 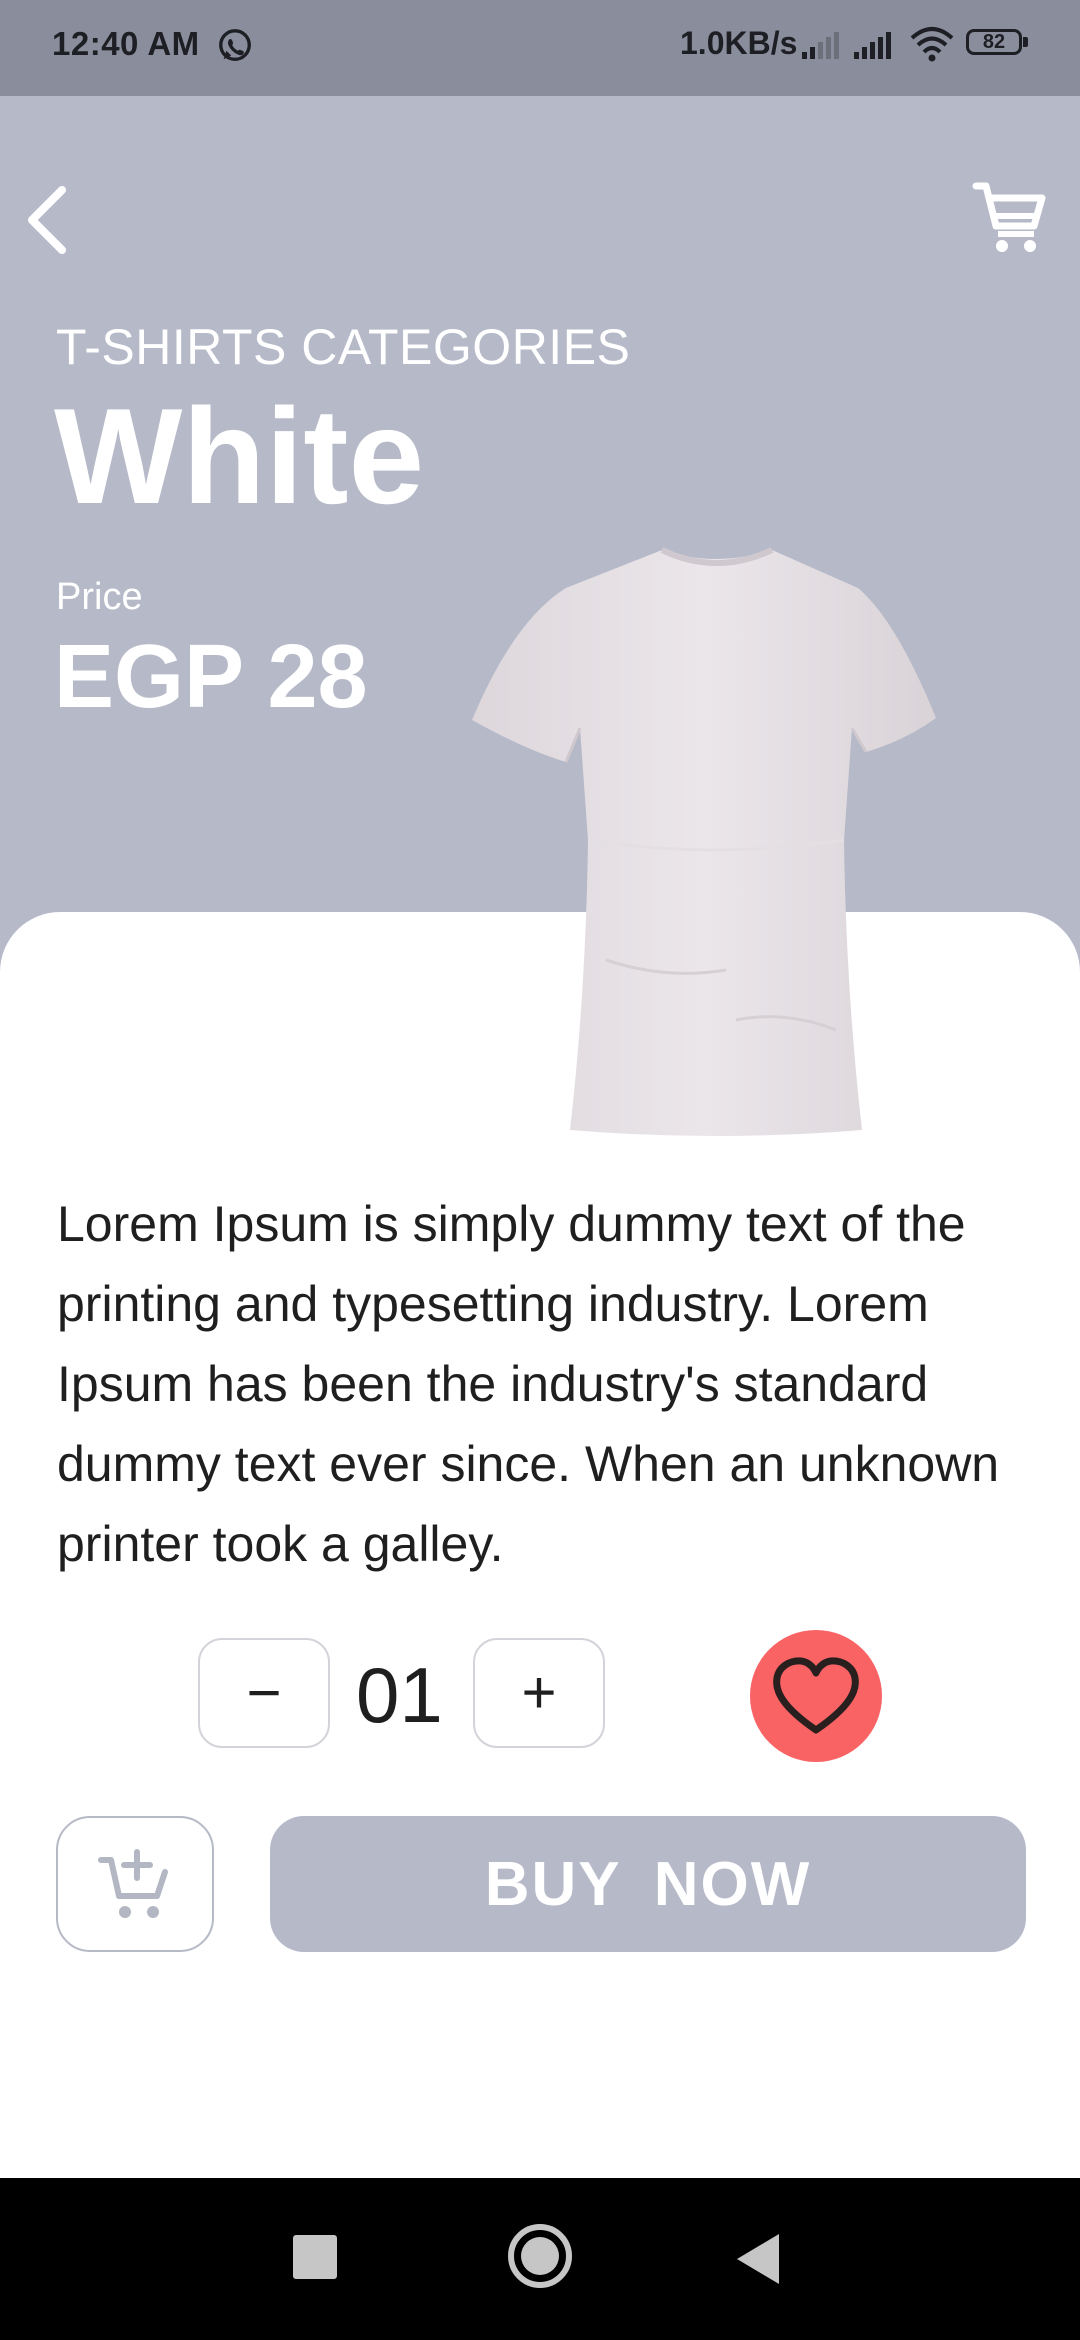 What do you see at coordinates (50, 220) in the screenshot?
I see `chevron-left-icon` at bounding box center [50, 220].